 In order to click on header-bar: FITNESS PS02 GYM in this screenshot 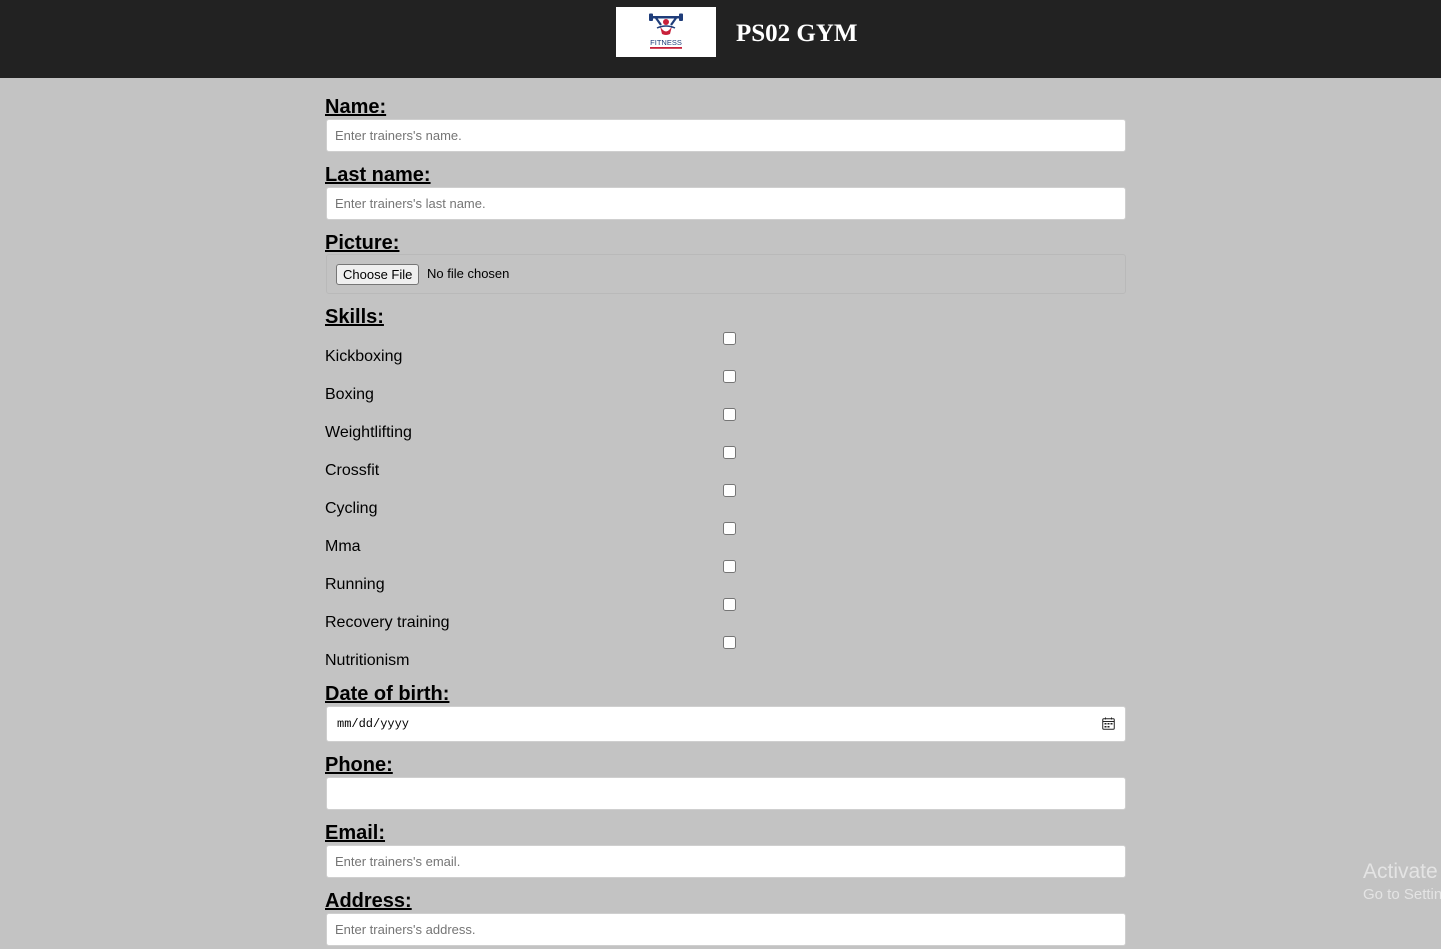, I will do `click(720, 39)`.